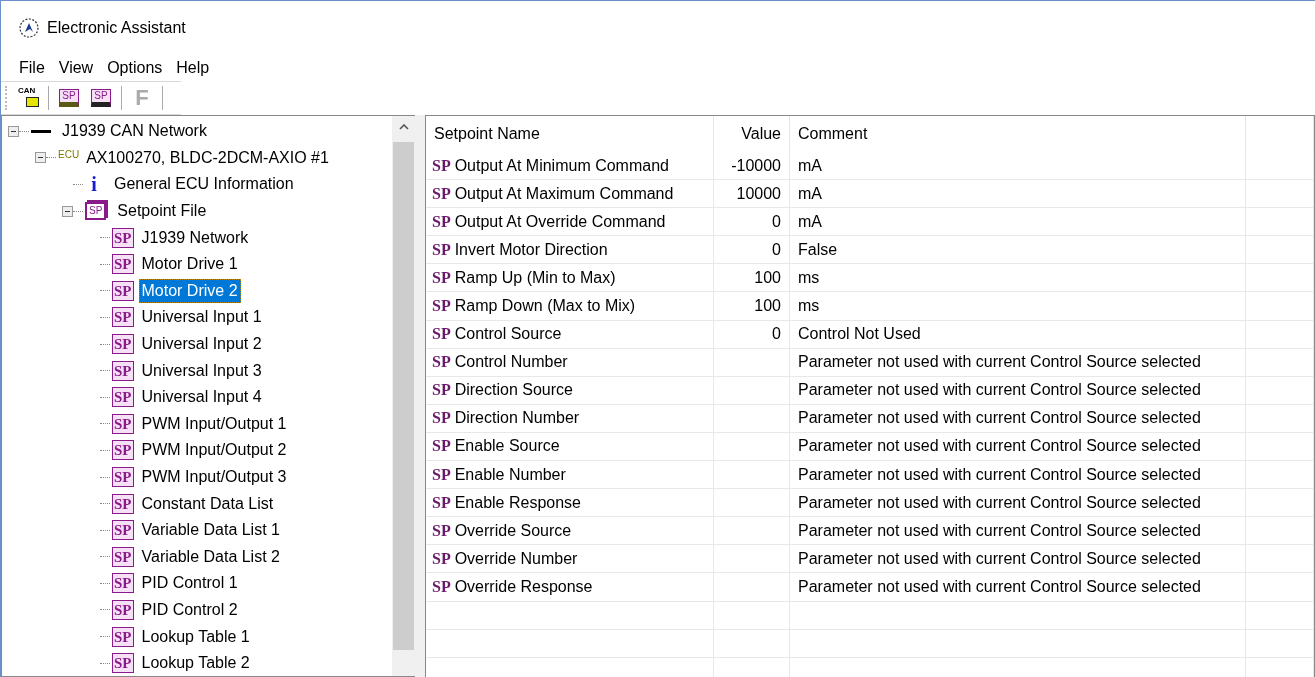 Image resolution: width=1315 pixels, height=677 pixels. Describe the element at coordinates (560, 221) in the screenshot. I see `table-cell: Output At Override Command` at that location.